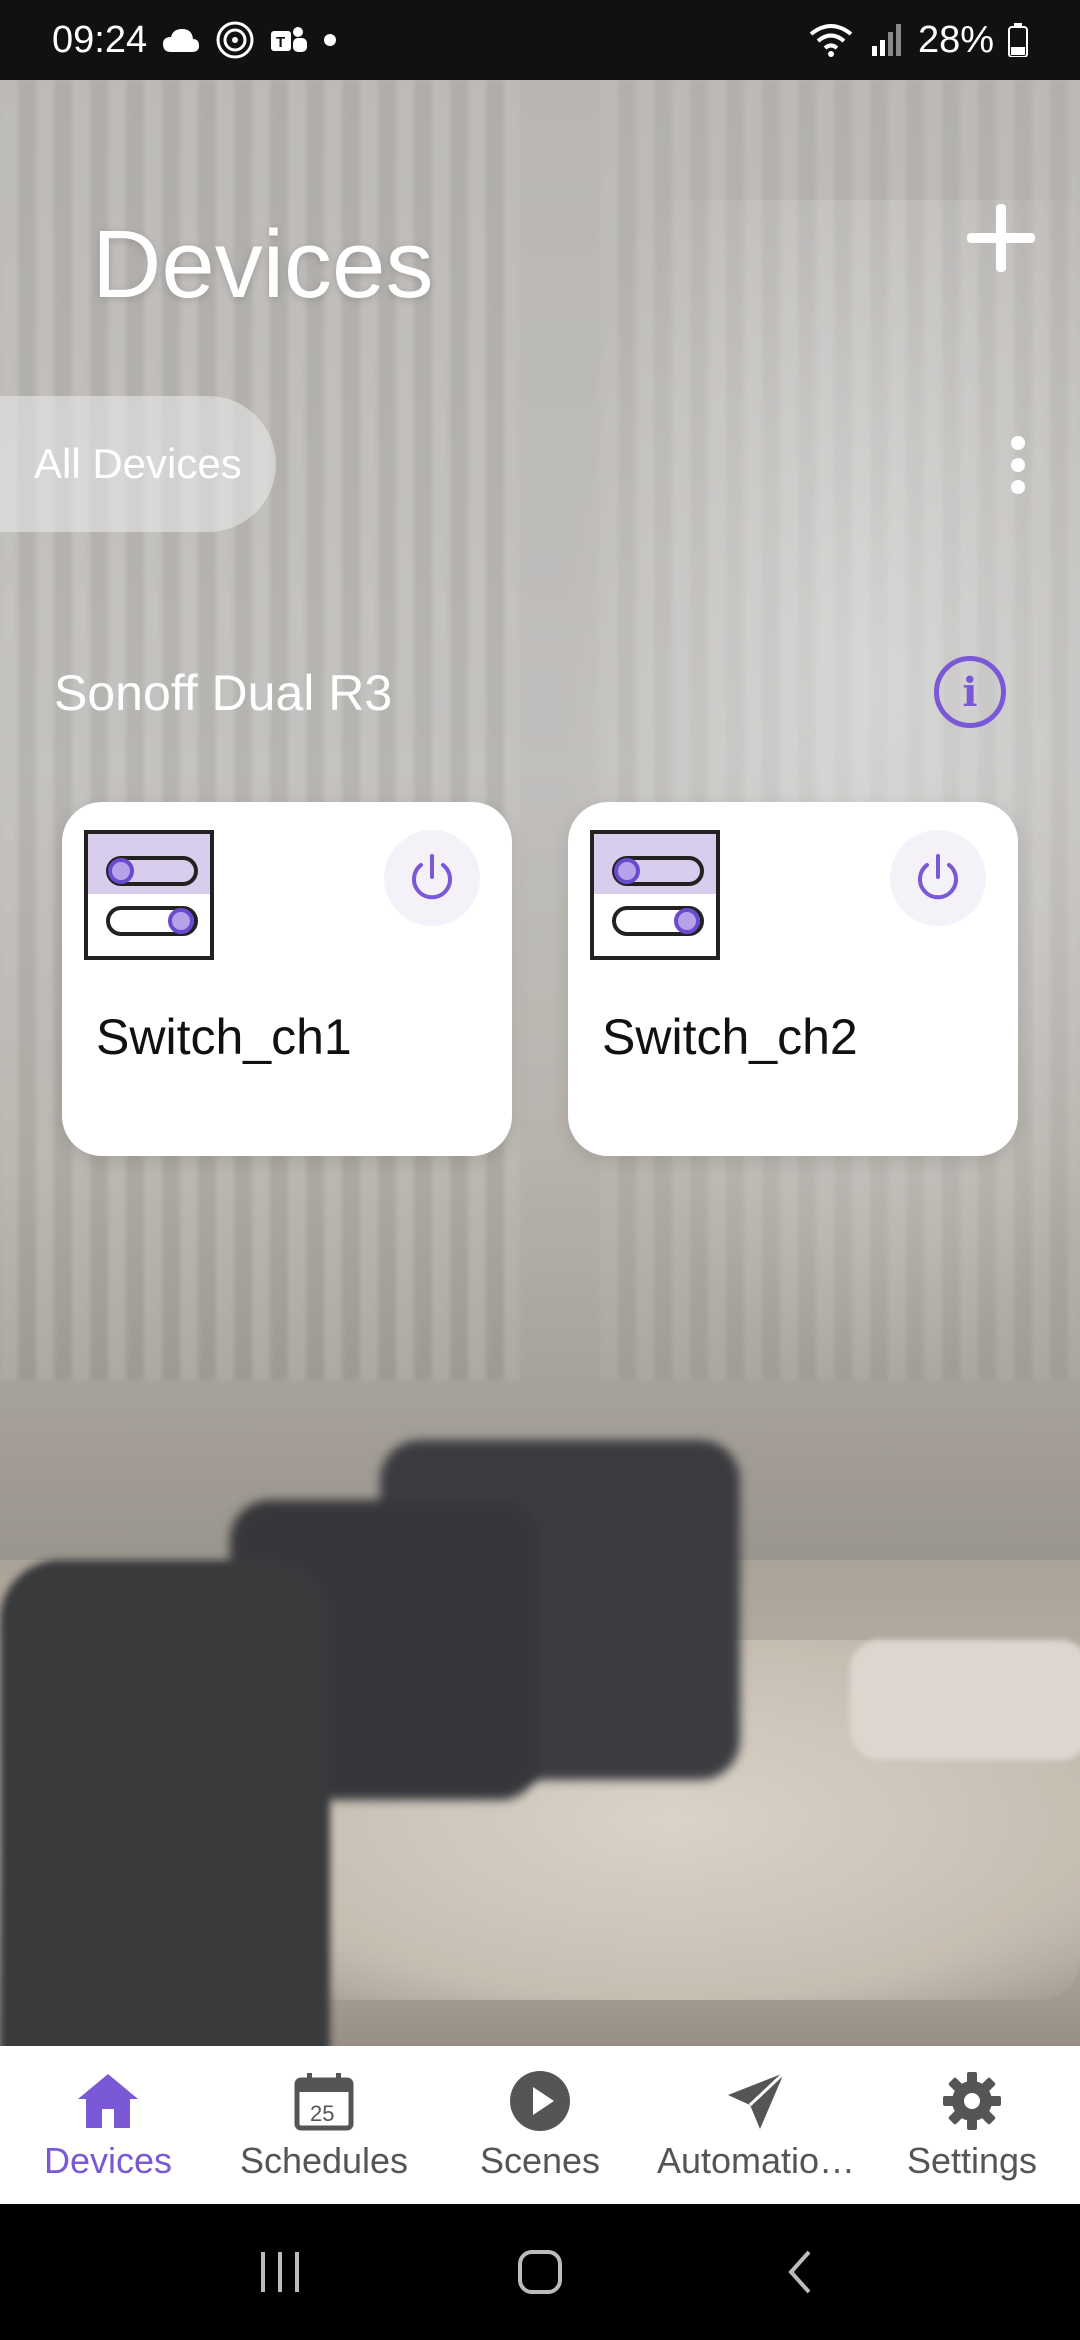  I want to click on more-options-button, so click(1018, 465).